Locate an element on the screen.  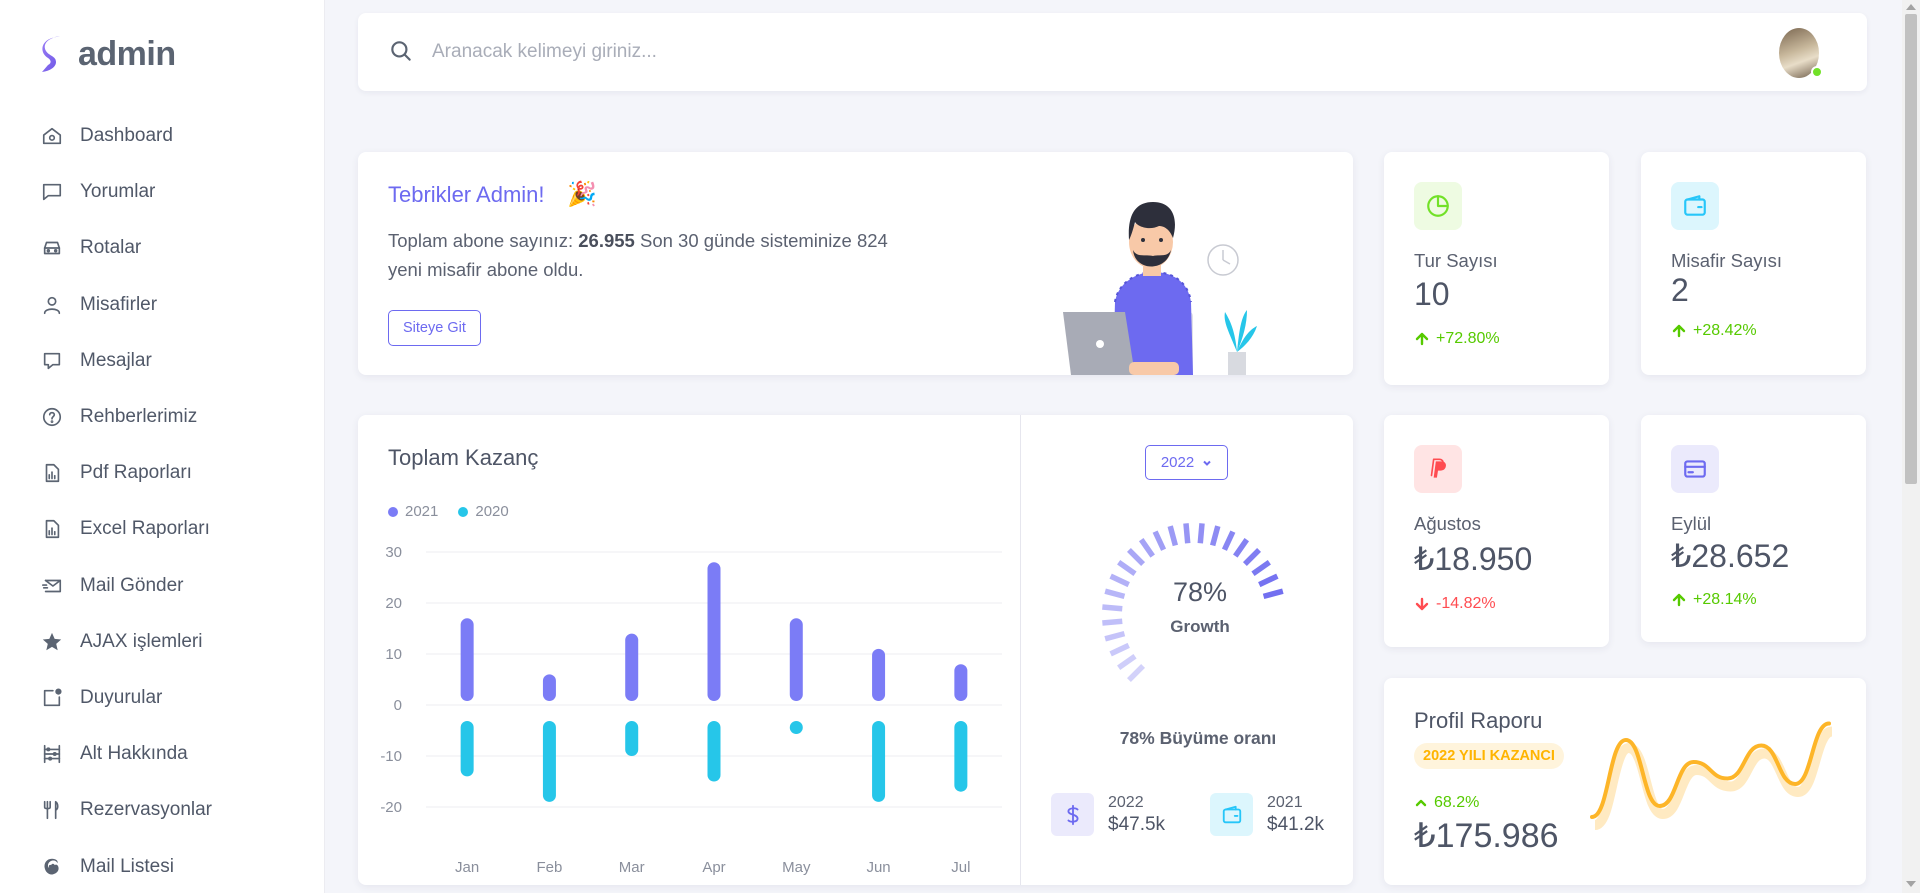
avatar is located at coordinates (1801, 53).